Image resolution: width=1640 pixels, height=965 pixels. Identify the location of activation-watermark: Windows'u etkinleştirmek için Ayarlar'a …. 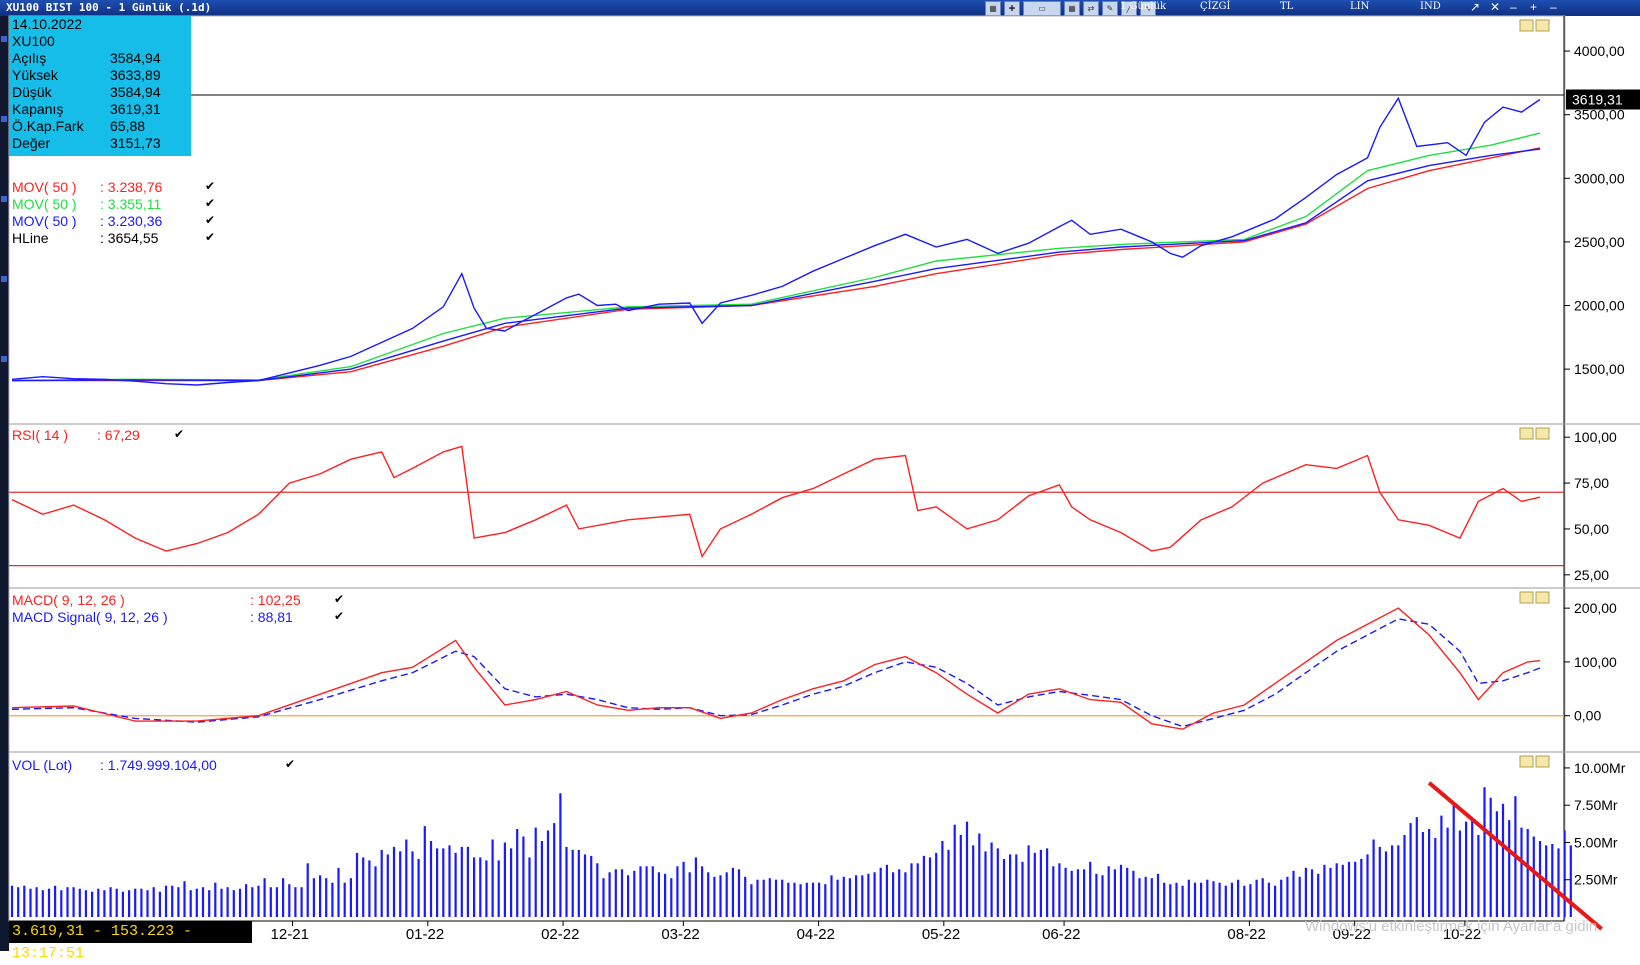
(1451, 926).